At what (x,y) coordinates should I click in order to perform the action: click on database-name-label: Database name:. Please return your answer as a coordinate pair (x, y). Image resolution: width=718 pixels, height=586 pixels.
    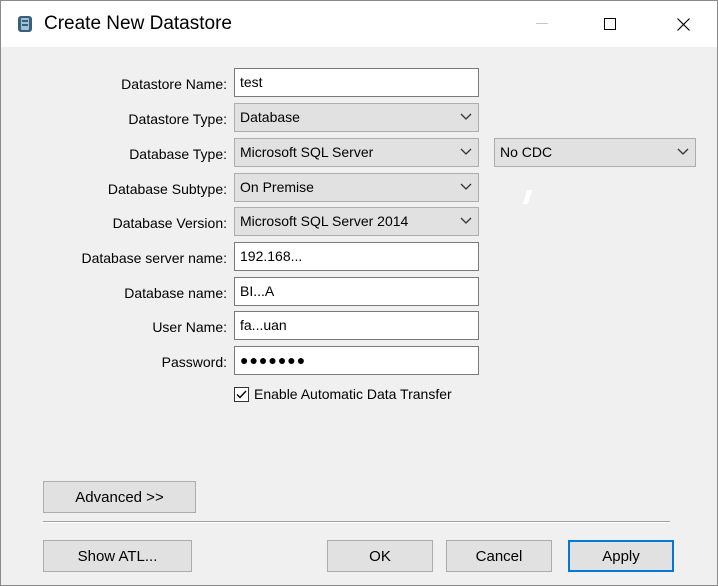
    Looking at the image, I should click on (175, 293).